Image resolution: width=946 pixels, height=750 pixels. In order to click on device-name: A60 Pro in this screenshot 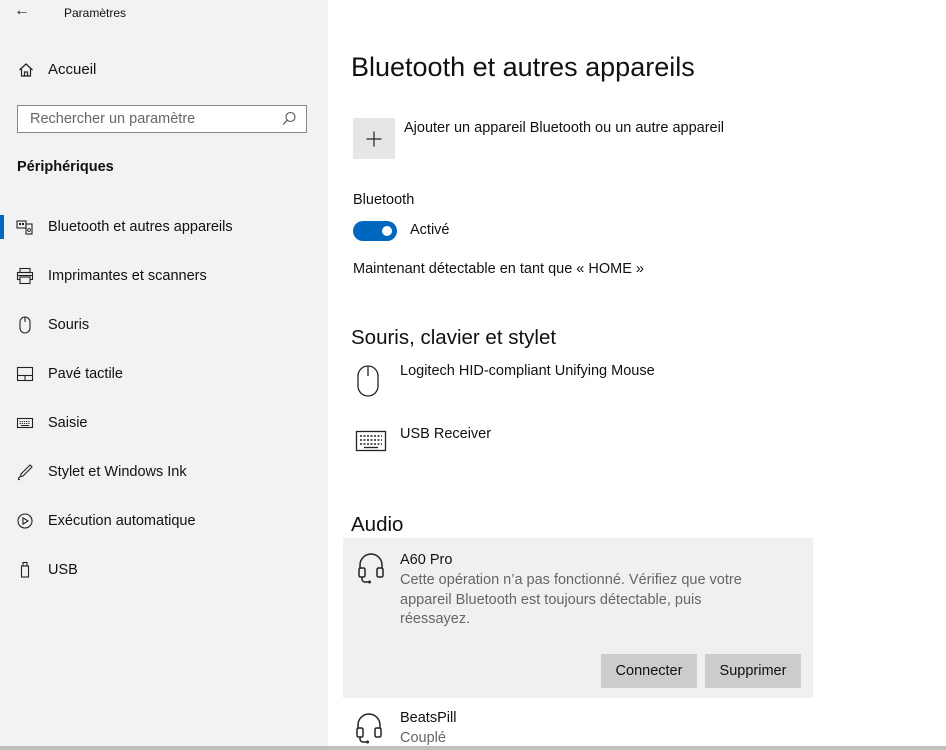, I will do `click(426, 560)`.